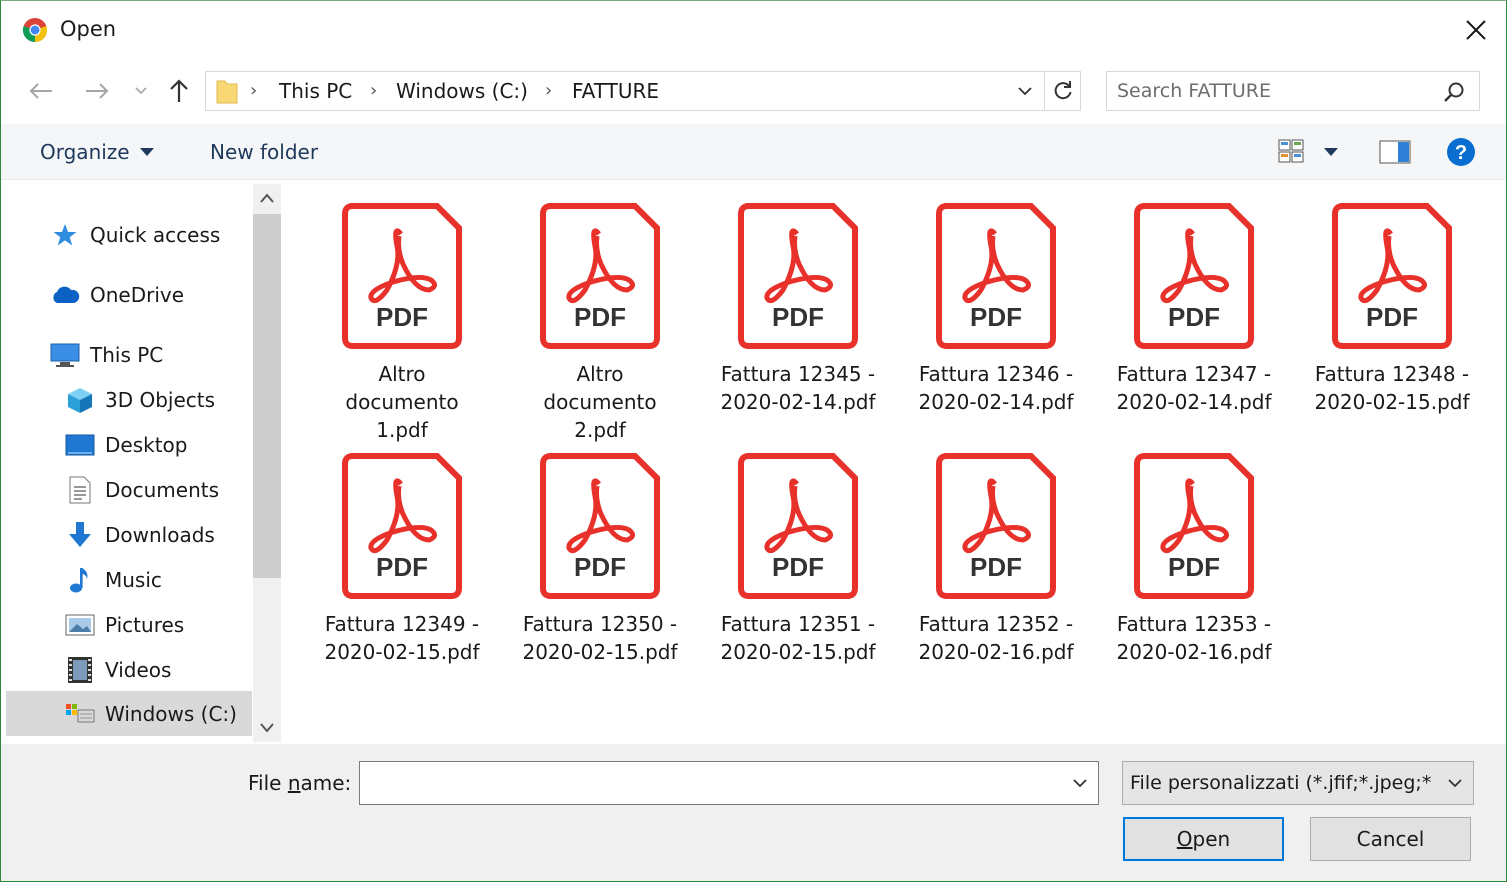 The height and width of the screenshot is (884, 1509). What do you see at coordinates (1277, 91) in the screenshot?
I see `search-input` at bounding box center [1277, 91].